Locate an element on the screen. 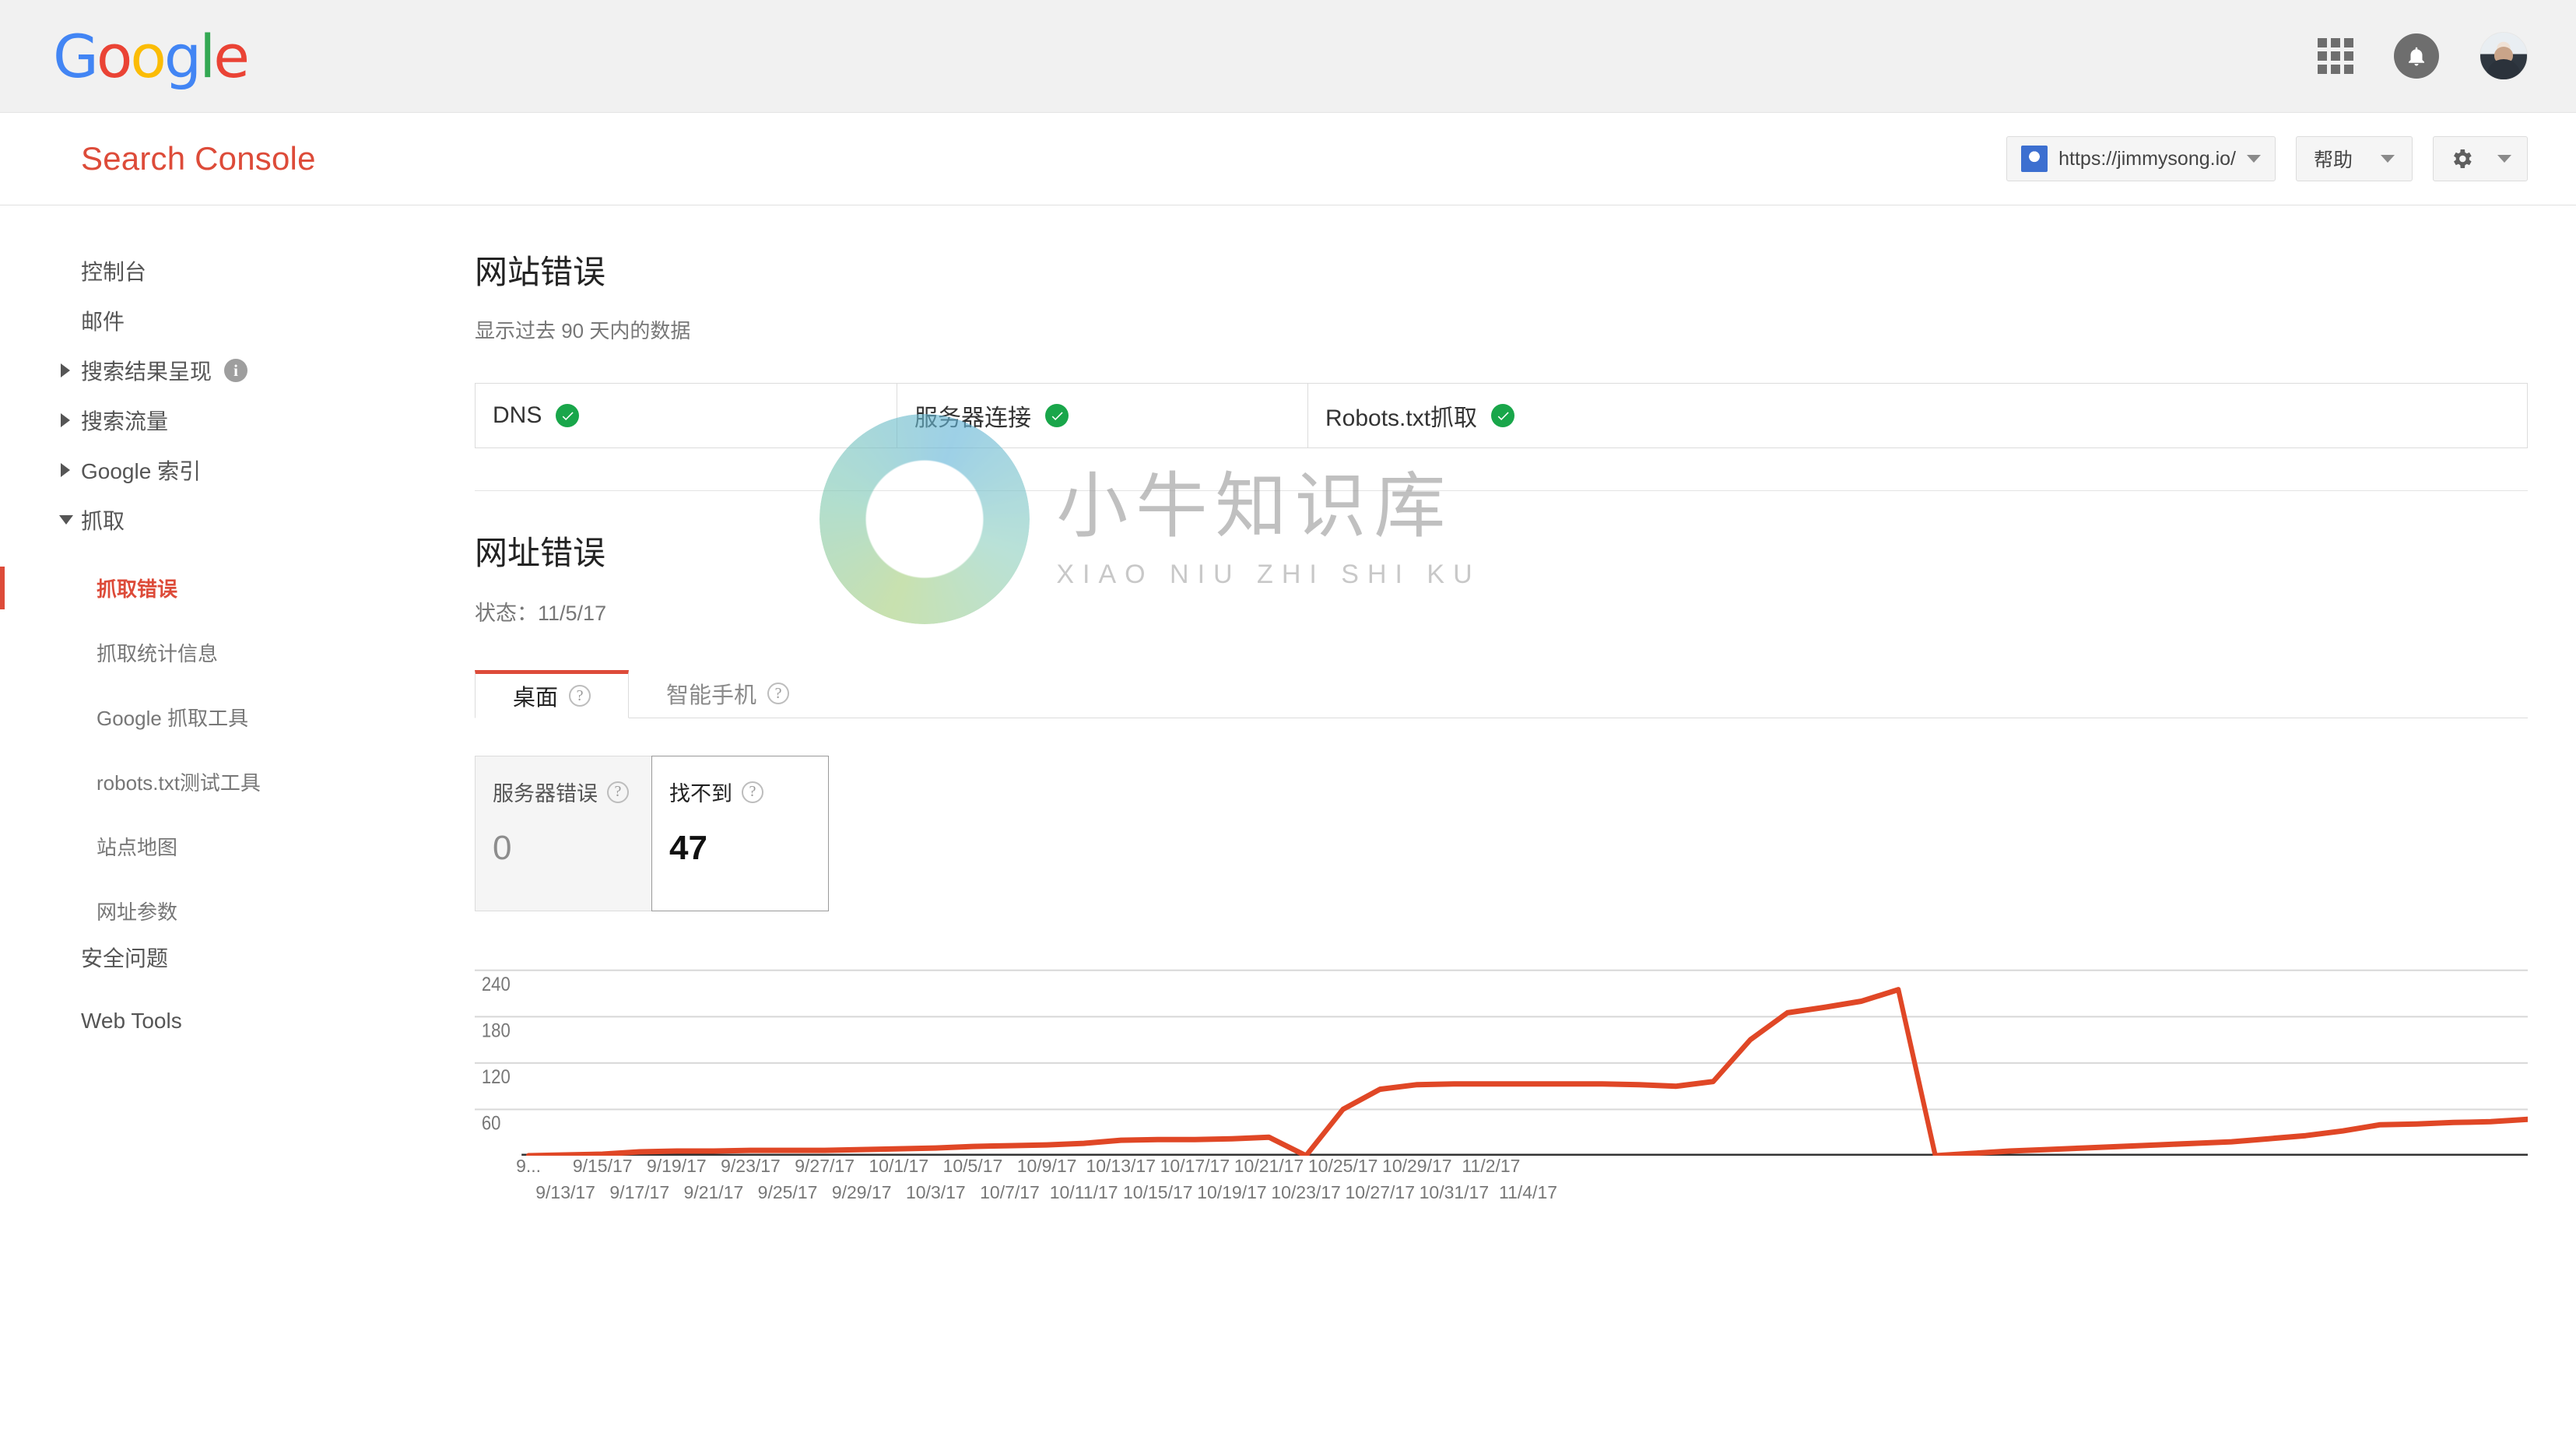 The image size is (2576, 1446). sidebar-item-url-parameters: 网址参数 is located at coordinates (221, 911).